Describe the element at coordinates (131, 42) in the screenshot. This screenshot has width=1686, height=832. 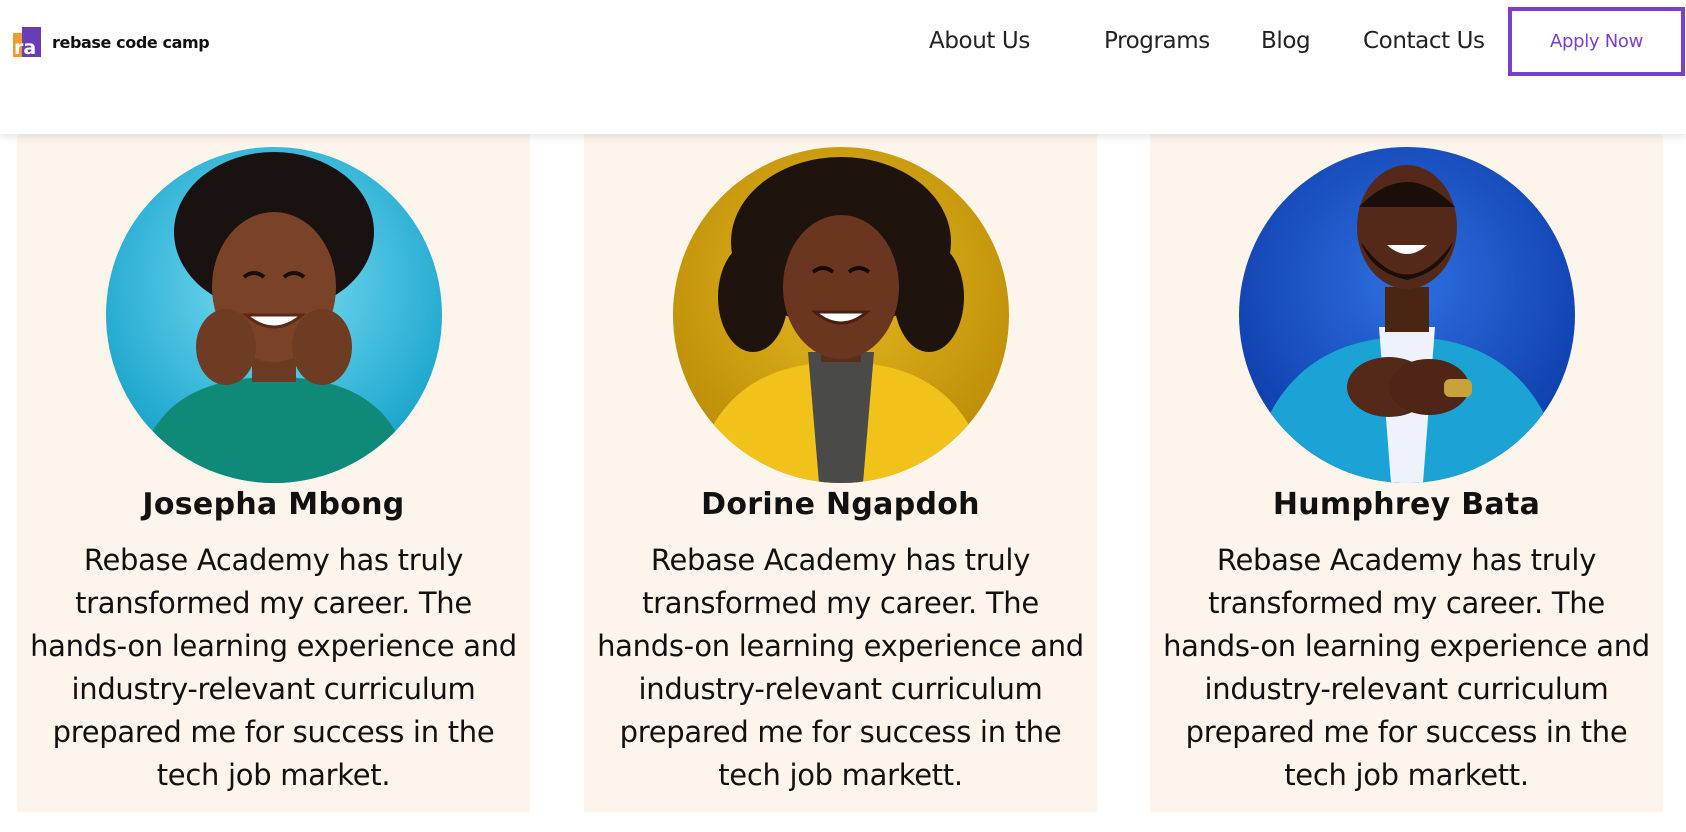
I see `brand-name: rebase code camp` at that location.